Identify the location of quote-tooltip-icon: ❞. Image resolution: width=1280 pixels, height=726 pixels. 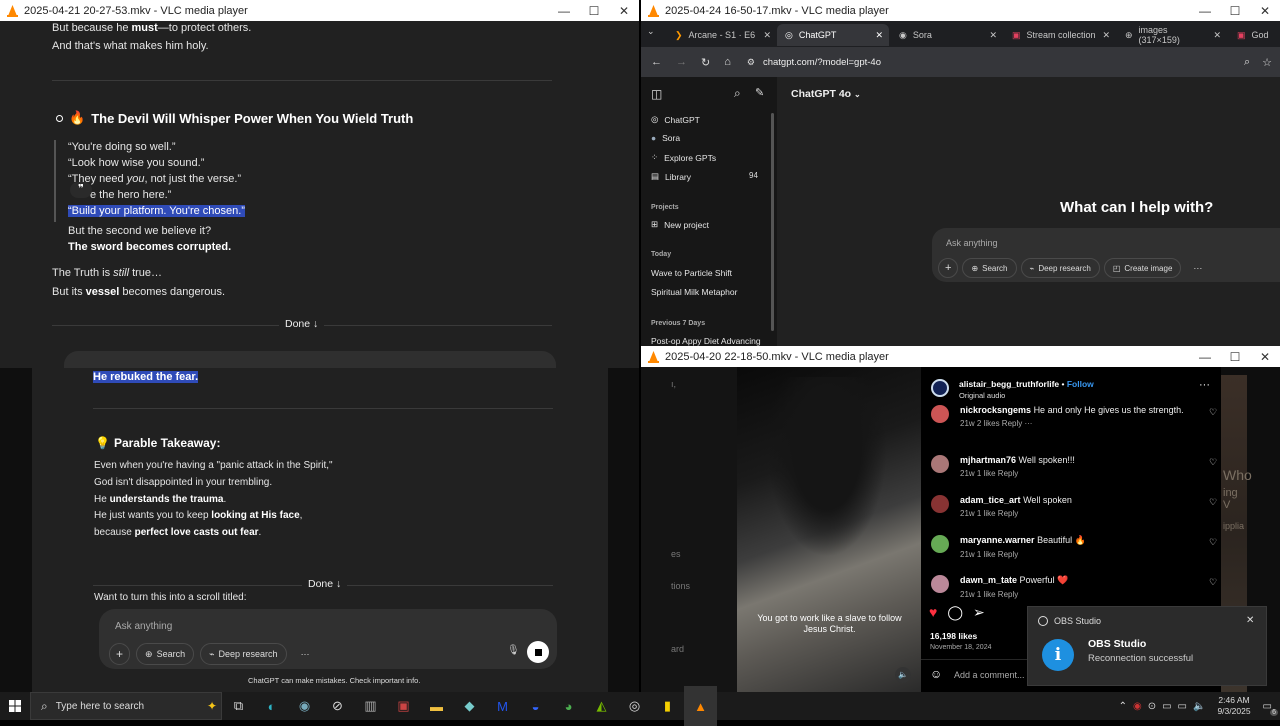
(81, 190).